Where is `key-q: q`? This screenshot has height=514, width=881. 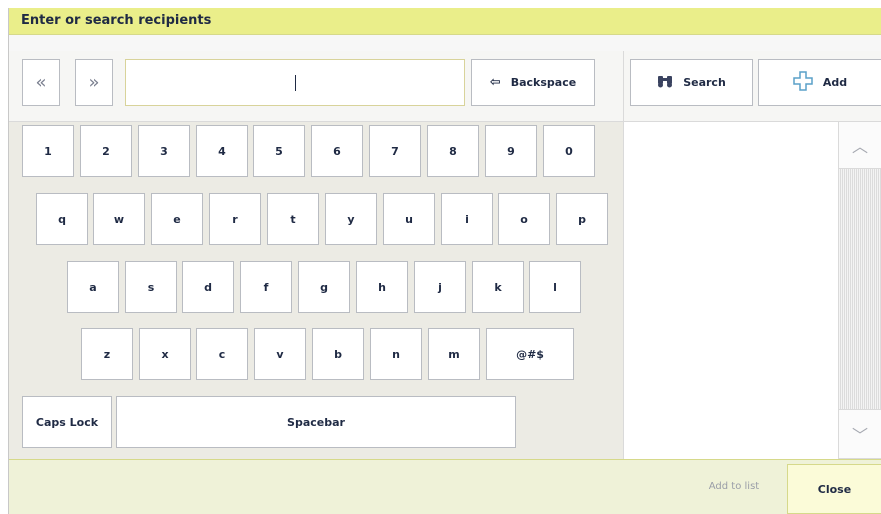 key-q: q is located at coordinates (62, 219).